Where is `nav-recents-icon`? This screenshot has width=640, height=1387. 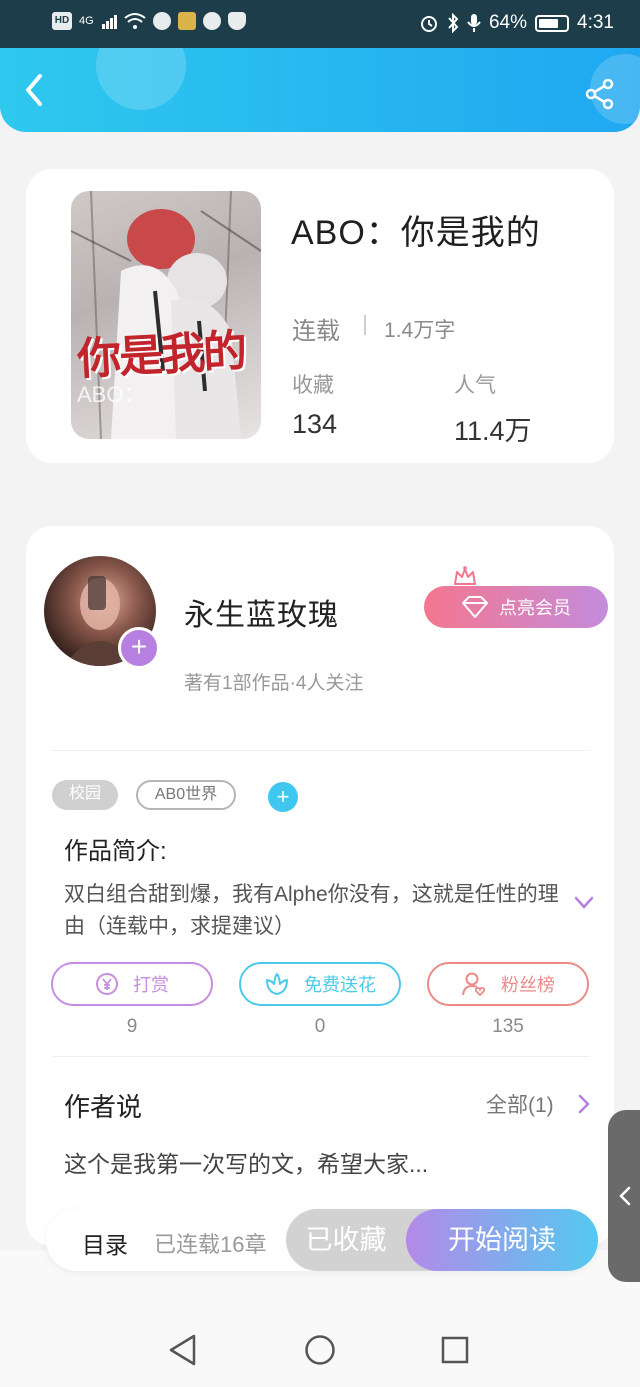
nav-recents-icon is located at coordinates (455, 1350).